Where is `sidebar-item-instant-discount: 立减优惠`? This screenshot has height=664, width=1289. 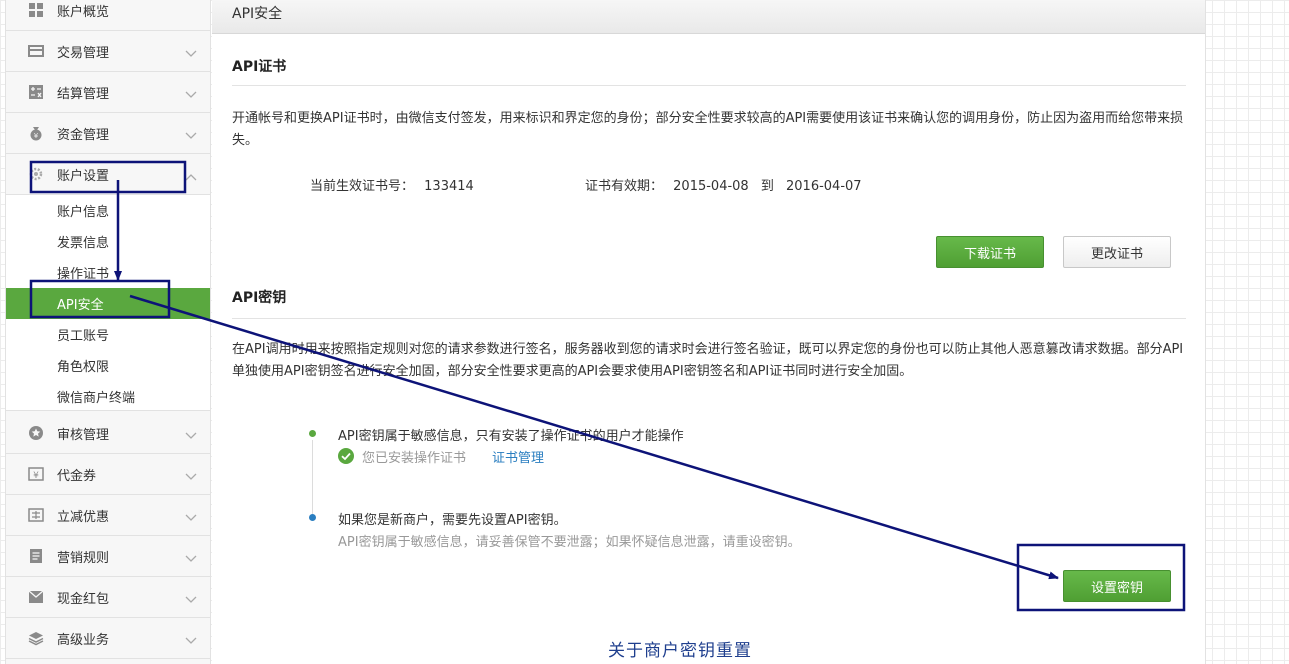 sidebar-item-instant-discount: 立减优惠 is located at coordinates (108, 515).